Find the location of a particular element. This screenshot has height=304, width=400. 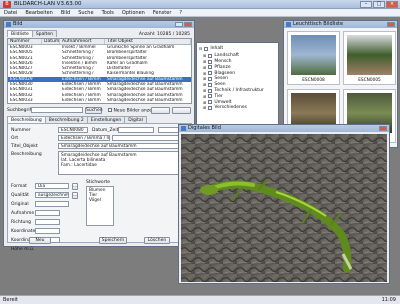

stichworte-list: Blumen Tier Vögel is located at coordinates (100, 206).